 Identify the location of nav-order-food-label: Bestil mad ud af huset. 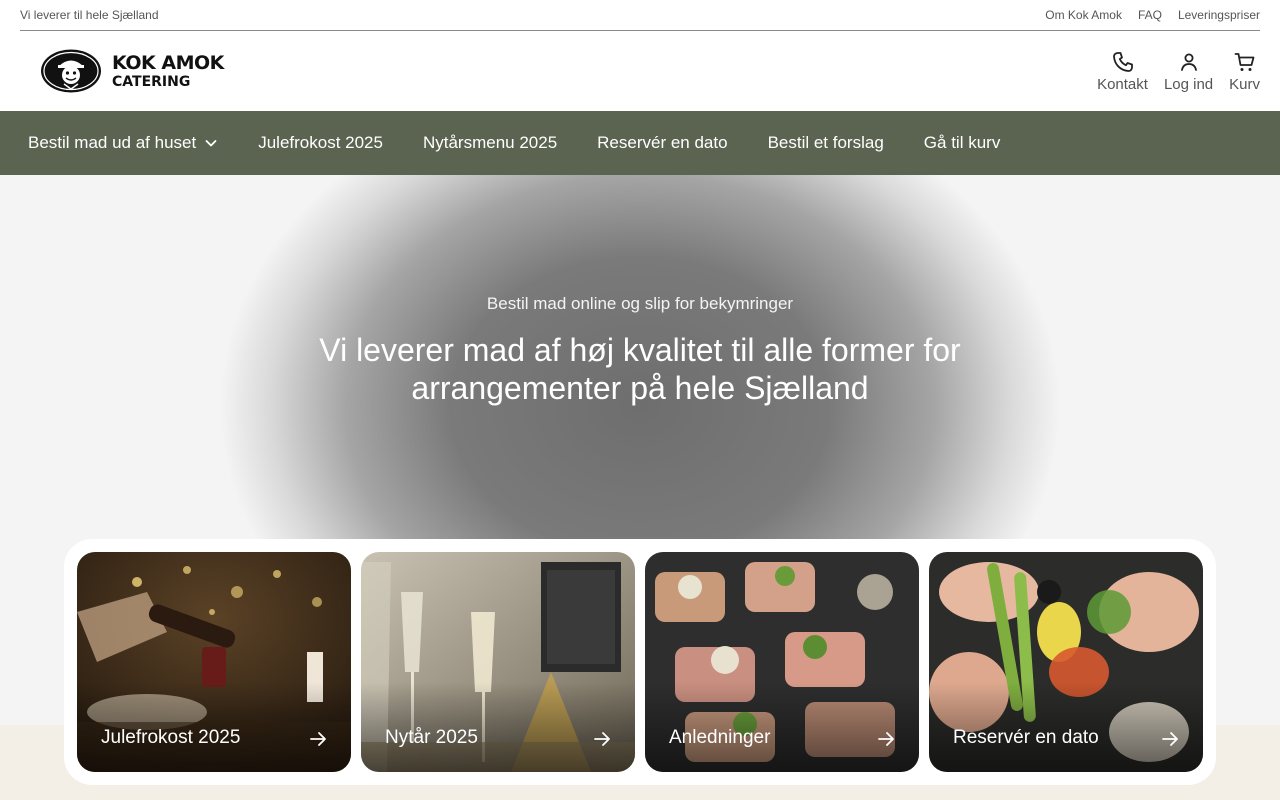
(112, 142).